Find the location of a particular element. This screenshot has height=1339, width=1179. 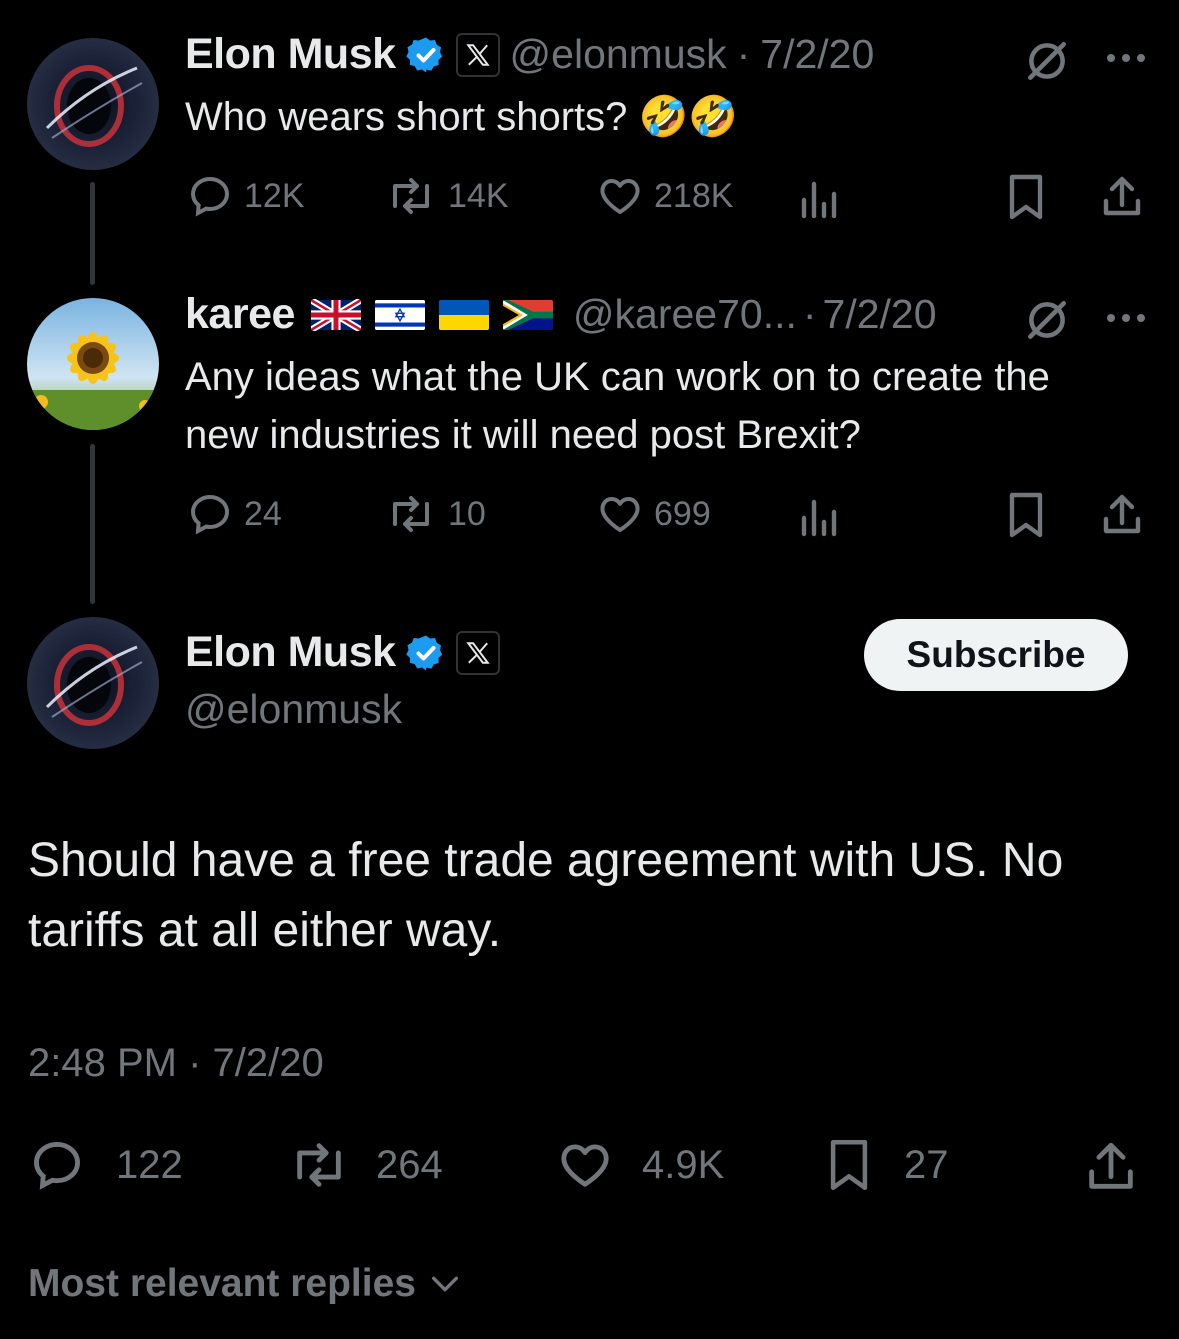

repost-button: 14K is located at coordinates (446, 196).